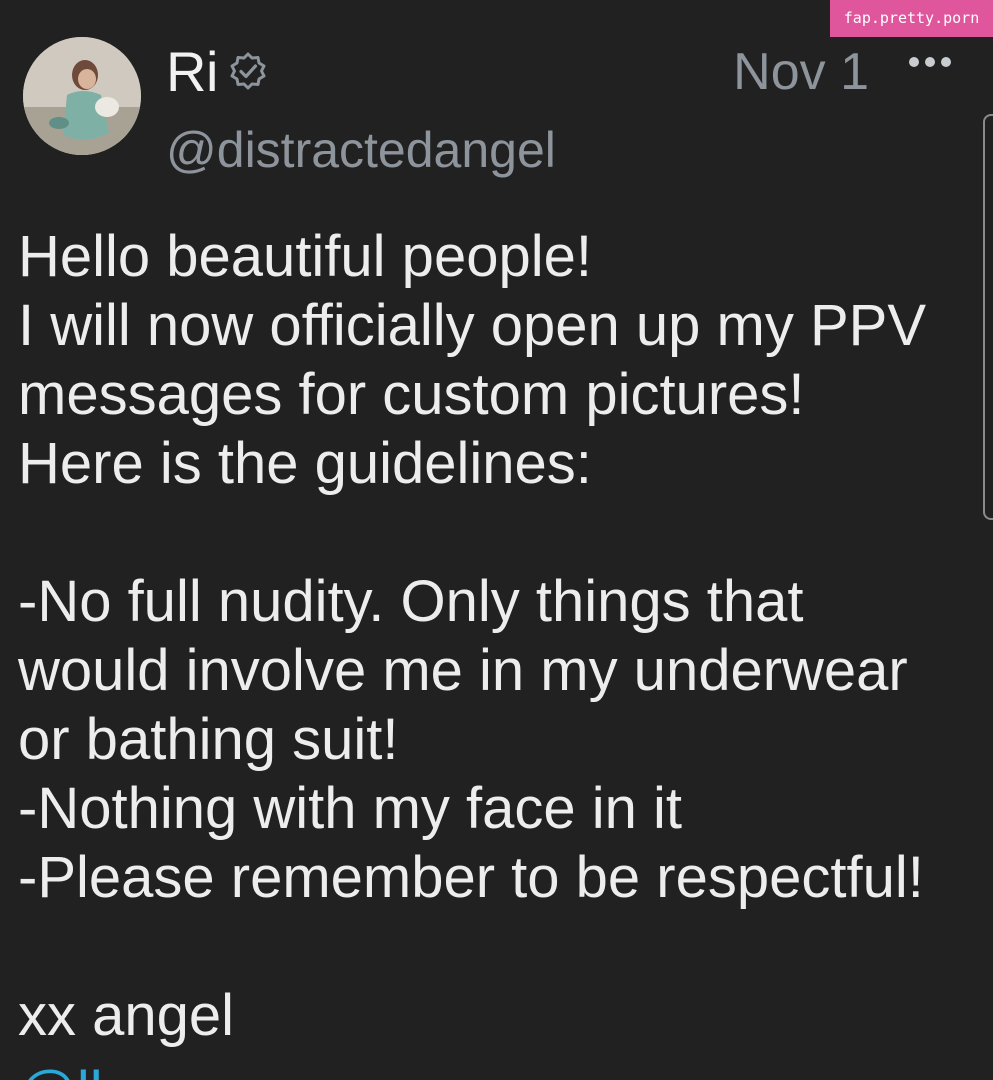 This screenshot has width=993, height=1080. What do you see at coordinates (126, 1015) in the screenshot?
I see `post-signoff: xx angel` at bounding box center [126, 1015].